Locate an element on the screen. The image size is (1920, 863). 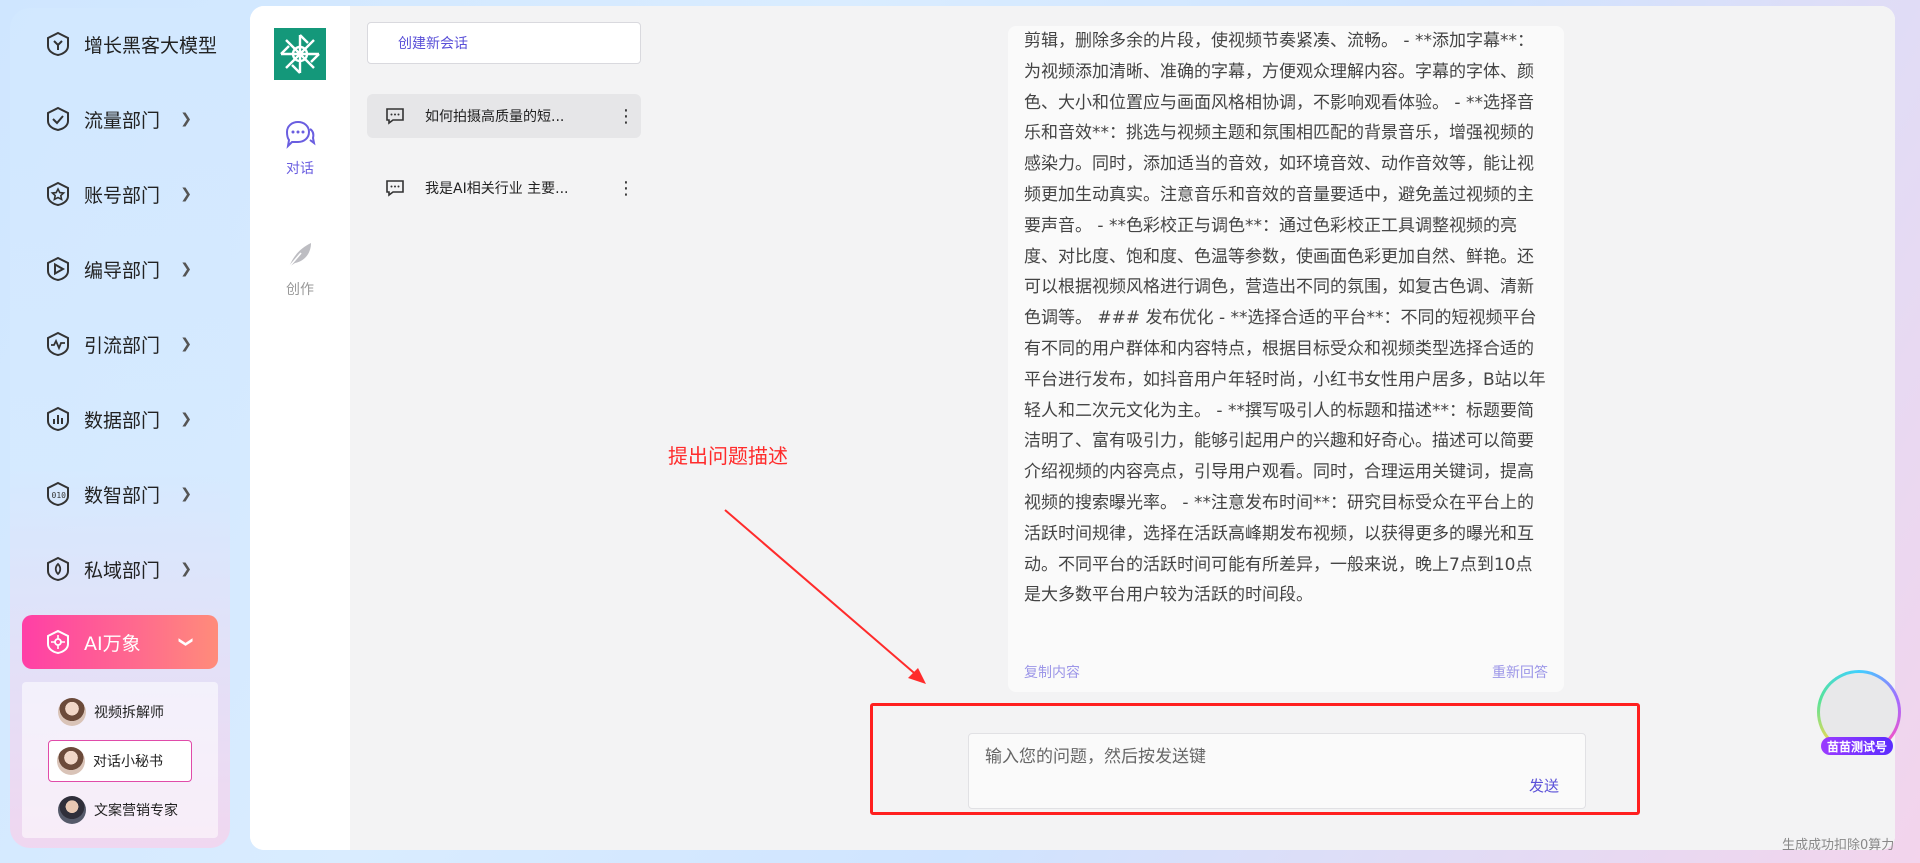
brand-label: 增长黑客大模型 is located at coordinates (151, 45).